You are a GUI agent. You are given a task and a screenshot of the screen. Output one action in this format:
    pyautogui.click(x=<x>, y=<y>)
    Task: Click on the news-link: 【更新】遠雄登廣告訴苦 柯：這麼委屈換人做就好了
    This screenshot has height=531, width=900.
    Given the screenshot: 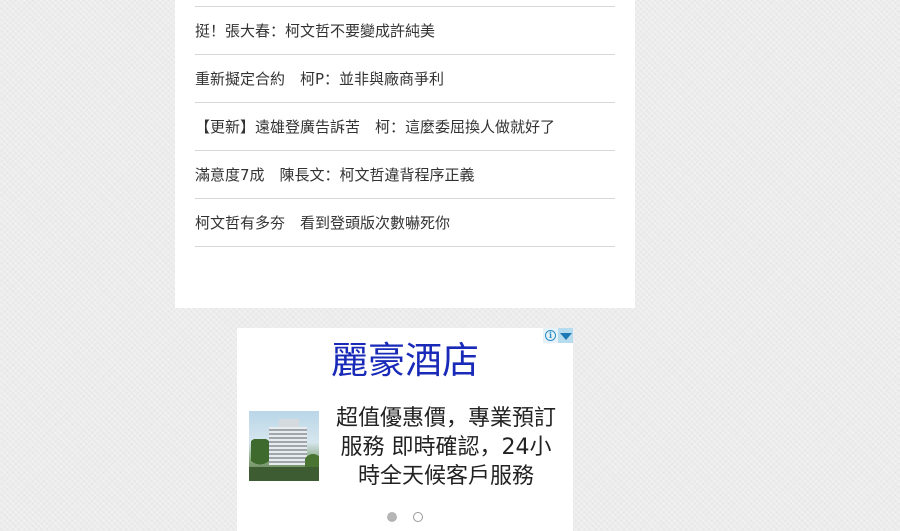 What is the action you would take?
    pyautogui.click(x=375, y=126)
    